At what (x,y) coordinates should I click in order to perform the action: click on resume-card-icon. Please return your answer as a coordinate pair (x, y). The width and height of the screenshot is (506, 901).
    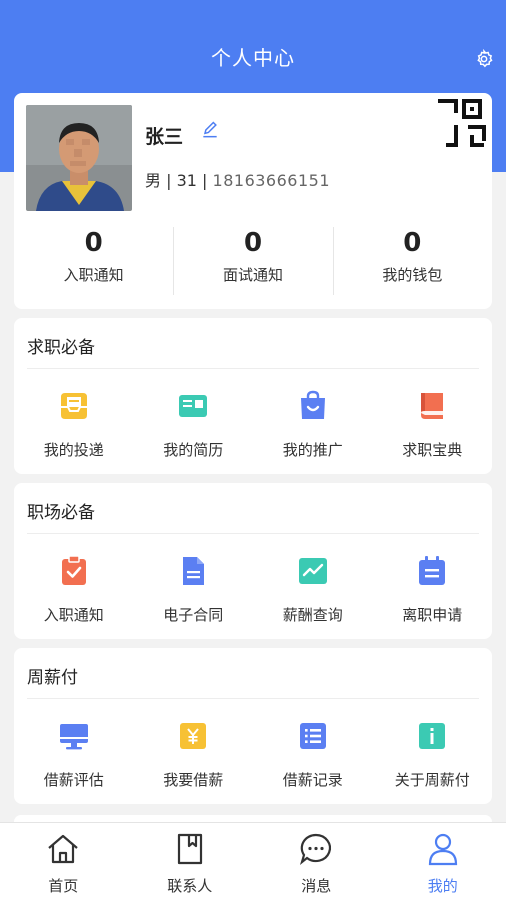
    Looking at the image, I should click on (193, 406).